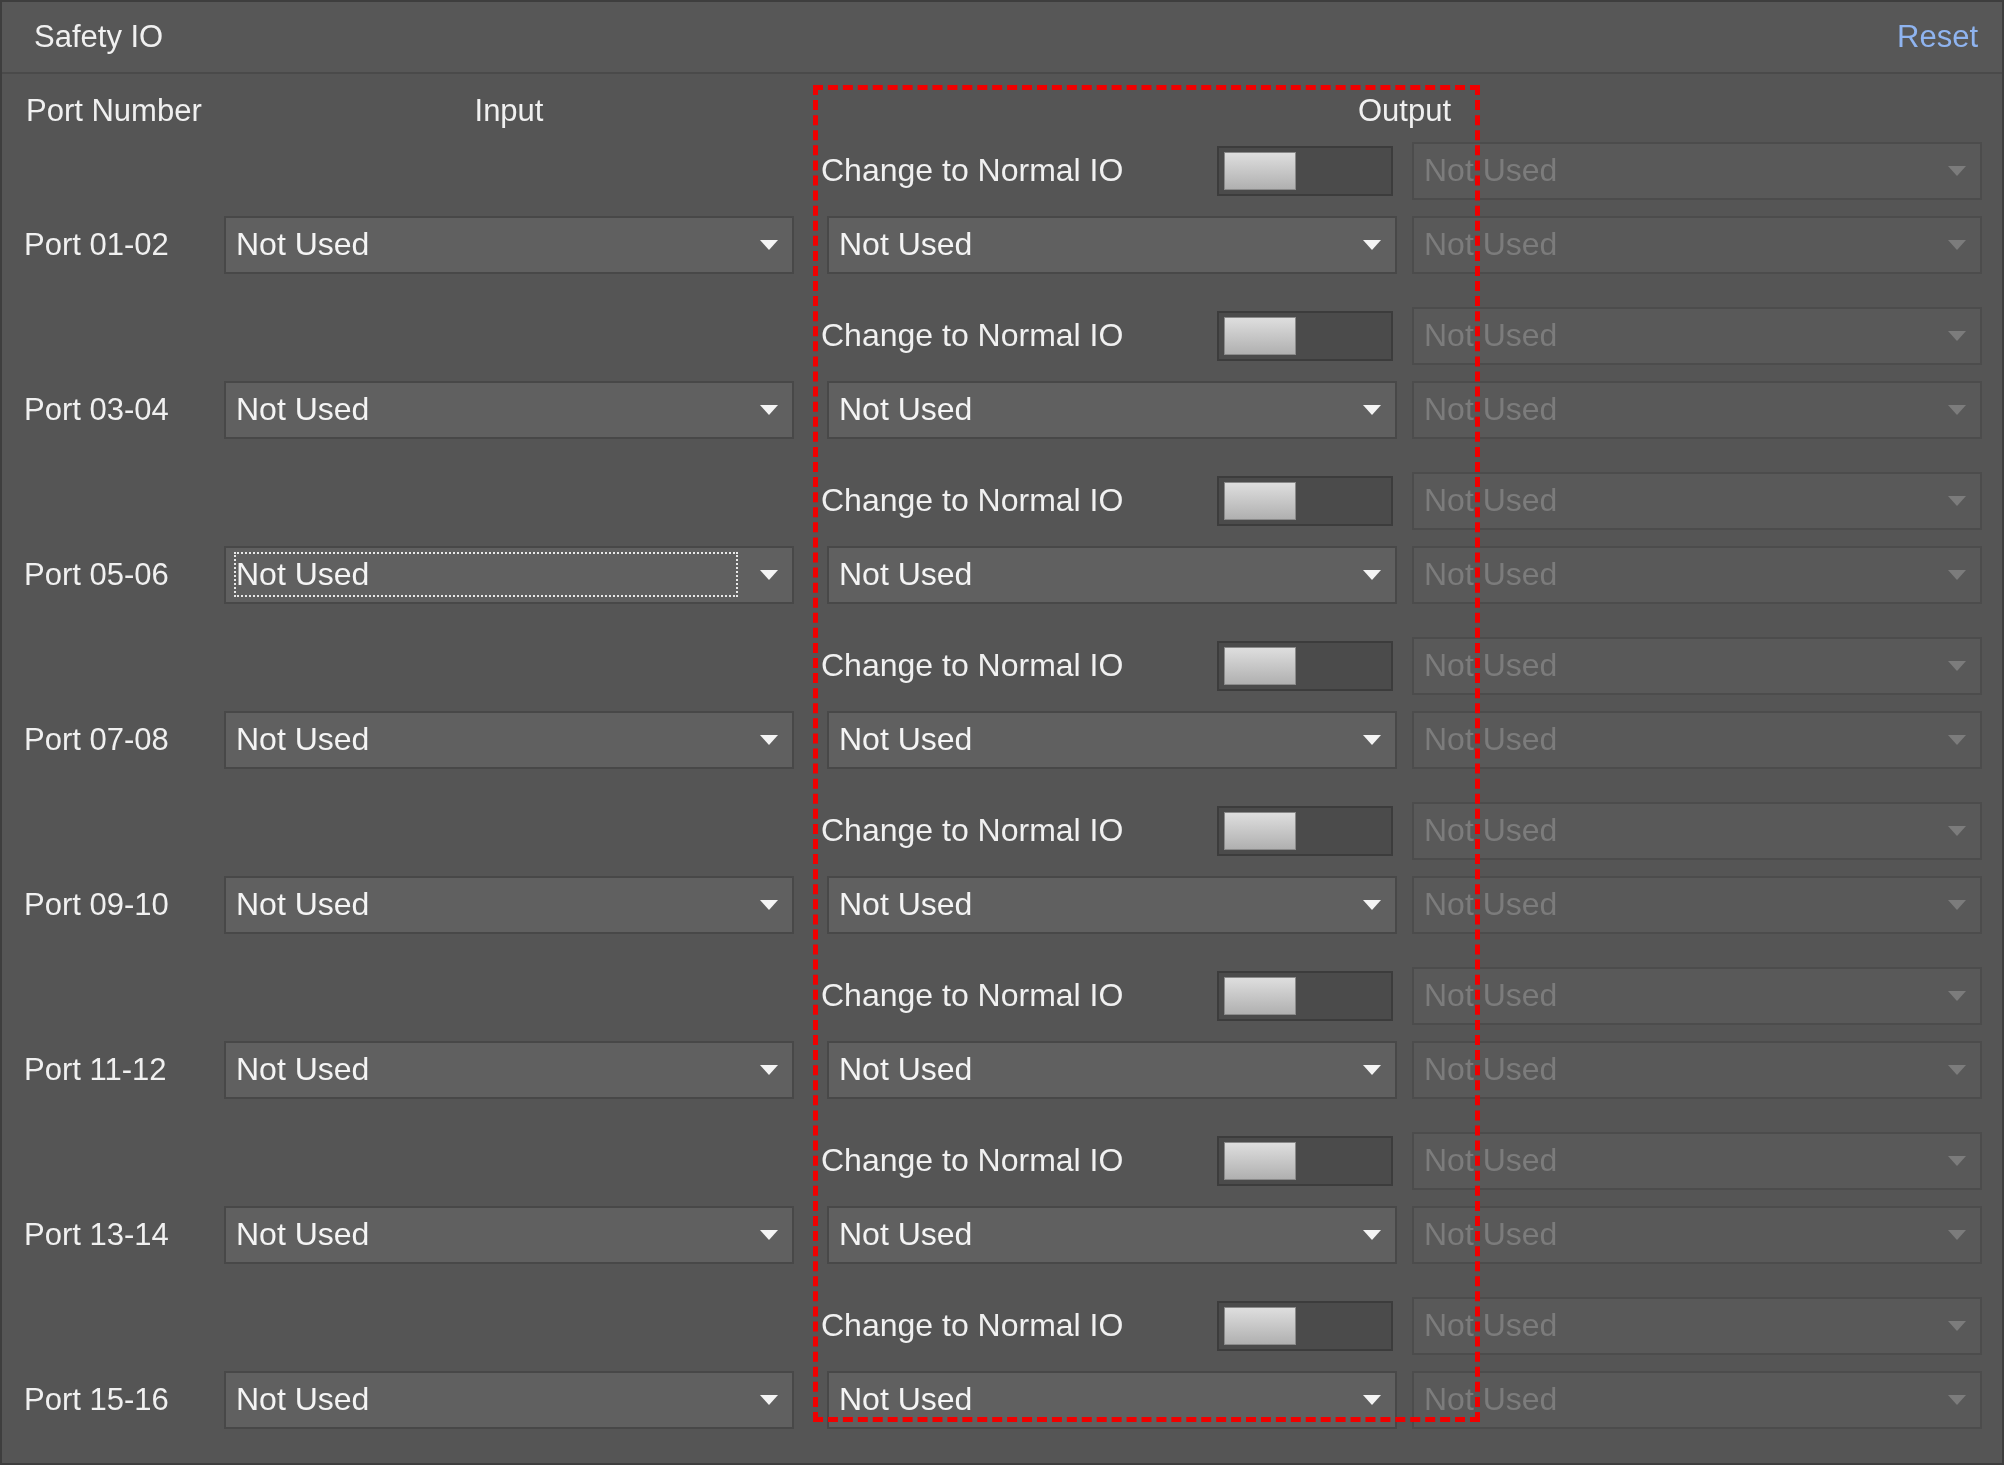 Image resolution: width=2004 pixels, height=1465 pixels. Describe the element at coordinates (99, 37) in the screenshot. I see `panel-title: Safety IO` at that location.